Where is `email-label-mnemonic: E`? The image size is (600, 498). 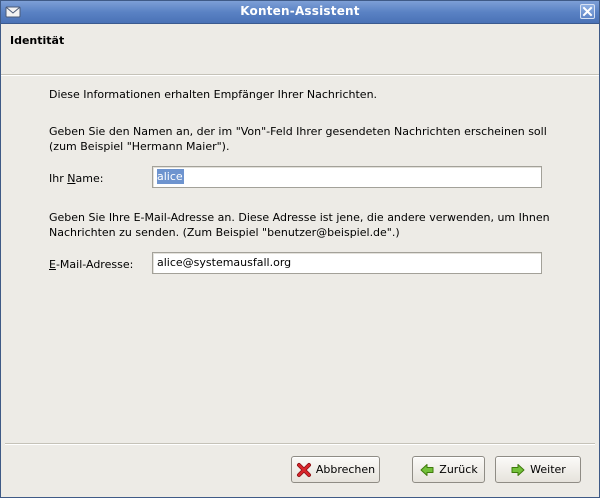 email-label-mnemonic: E is located at coordinates (52, 264).